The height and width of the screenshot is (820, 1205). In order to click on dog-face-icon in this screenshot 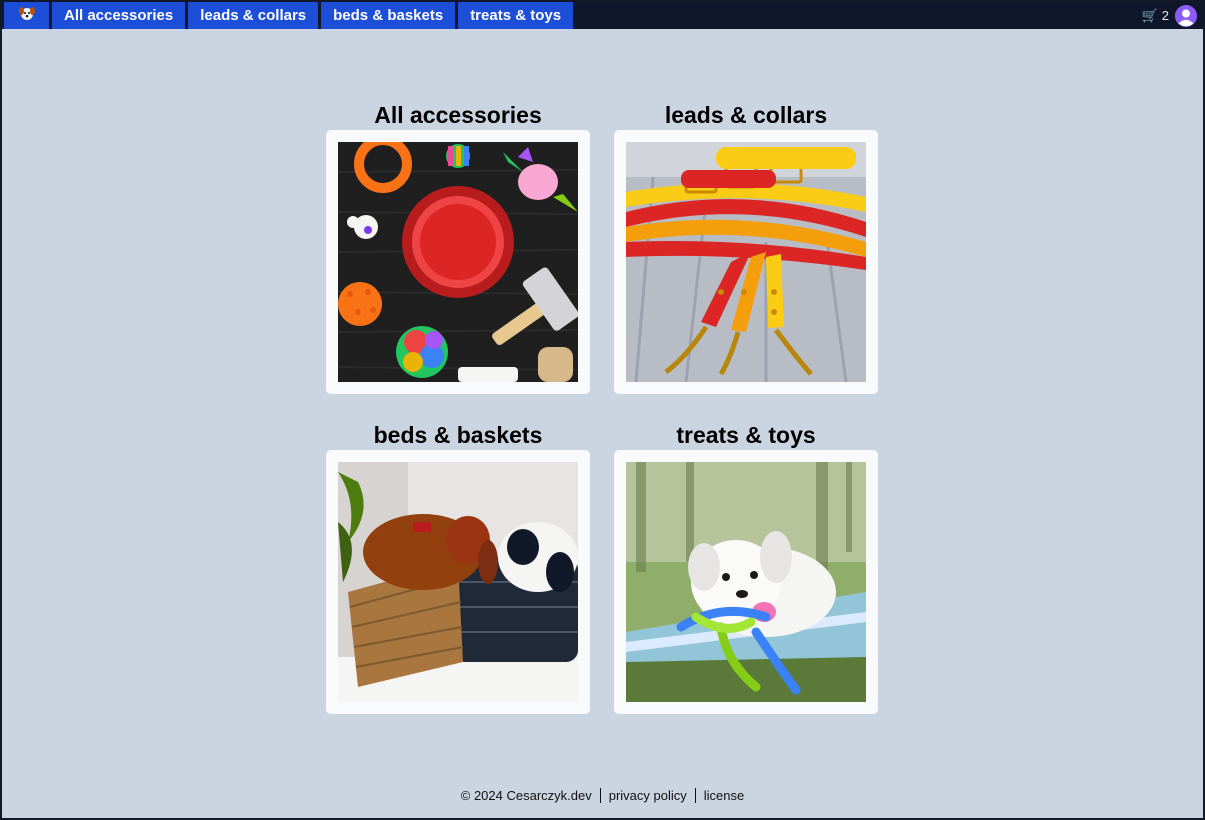, I will do `click(27, 15)`.